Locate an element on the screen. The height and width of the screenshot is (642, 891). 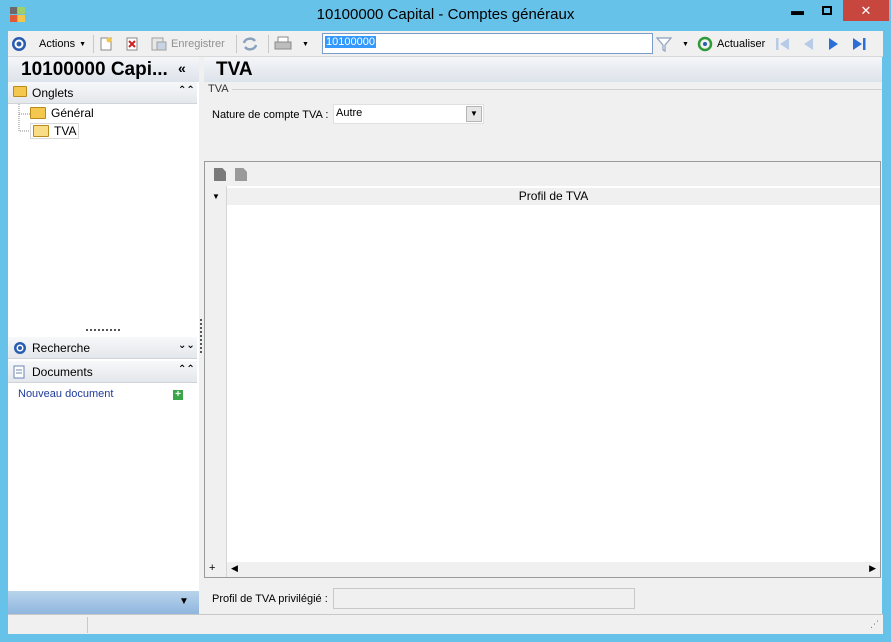
app-menu-button is located at coordinates (19, 44).